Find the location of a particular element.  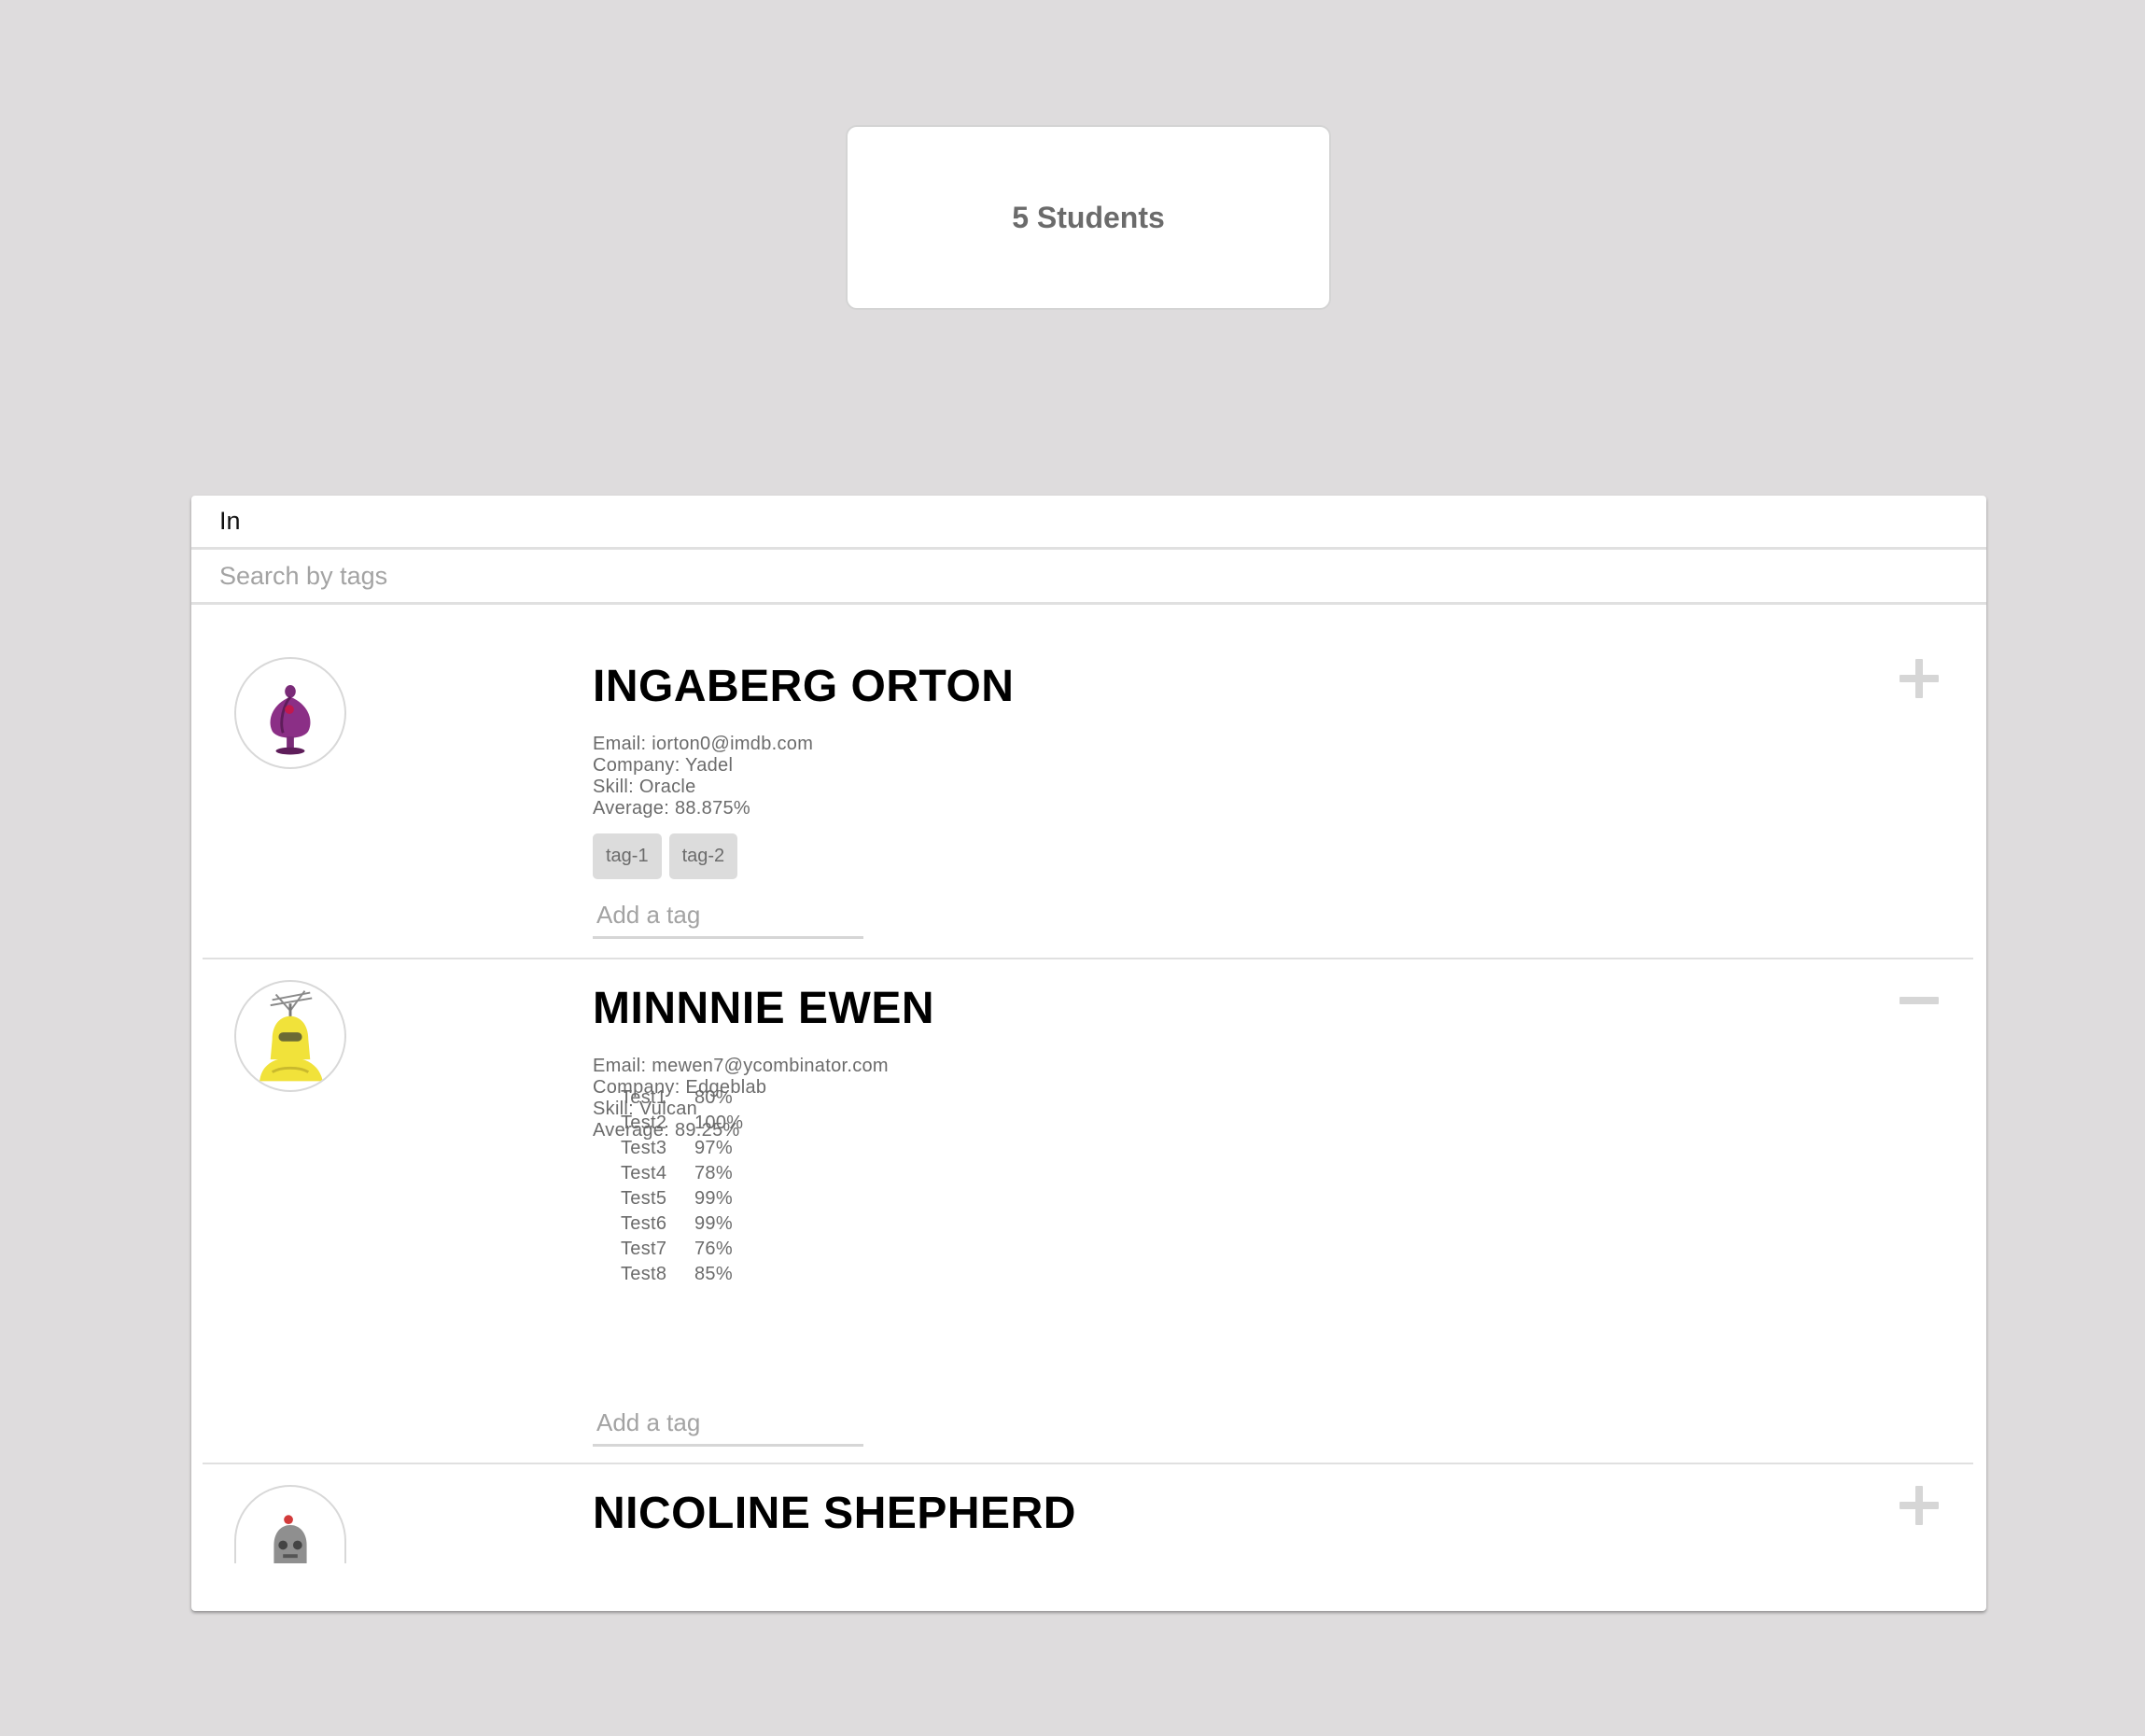

grade-row: Test7 76% is located at coordinates (677, 1249).